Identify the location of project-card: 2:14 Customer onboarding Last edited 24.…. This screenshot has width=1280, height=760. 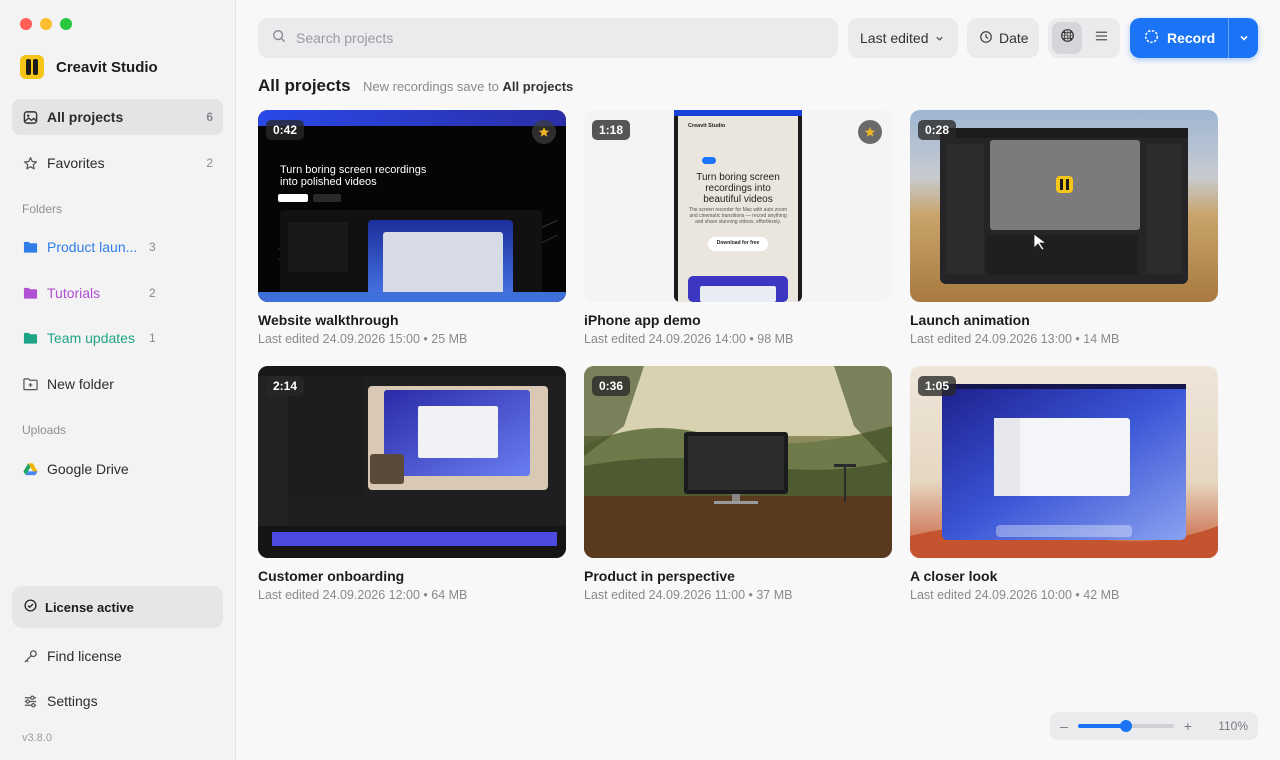
(412, 484).